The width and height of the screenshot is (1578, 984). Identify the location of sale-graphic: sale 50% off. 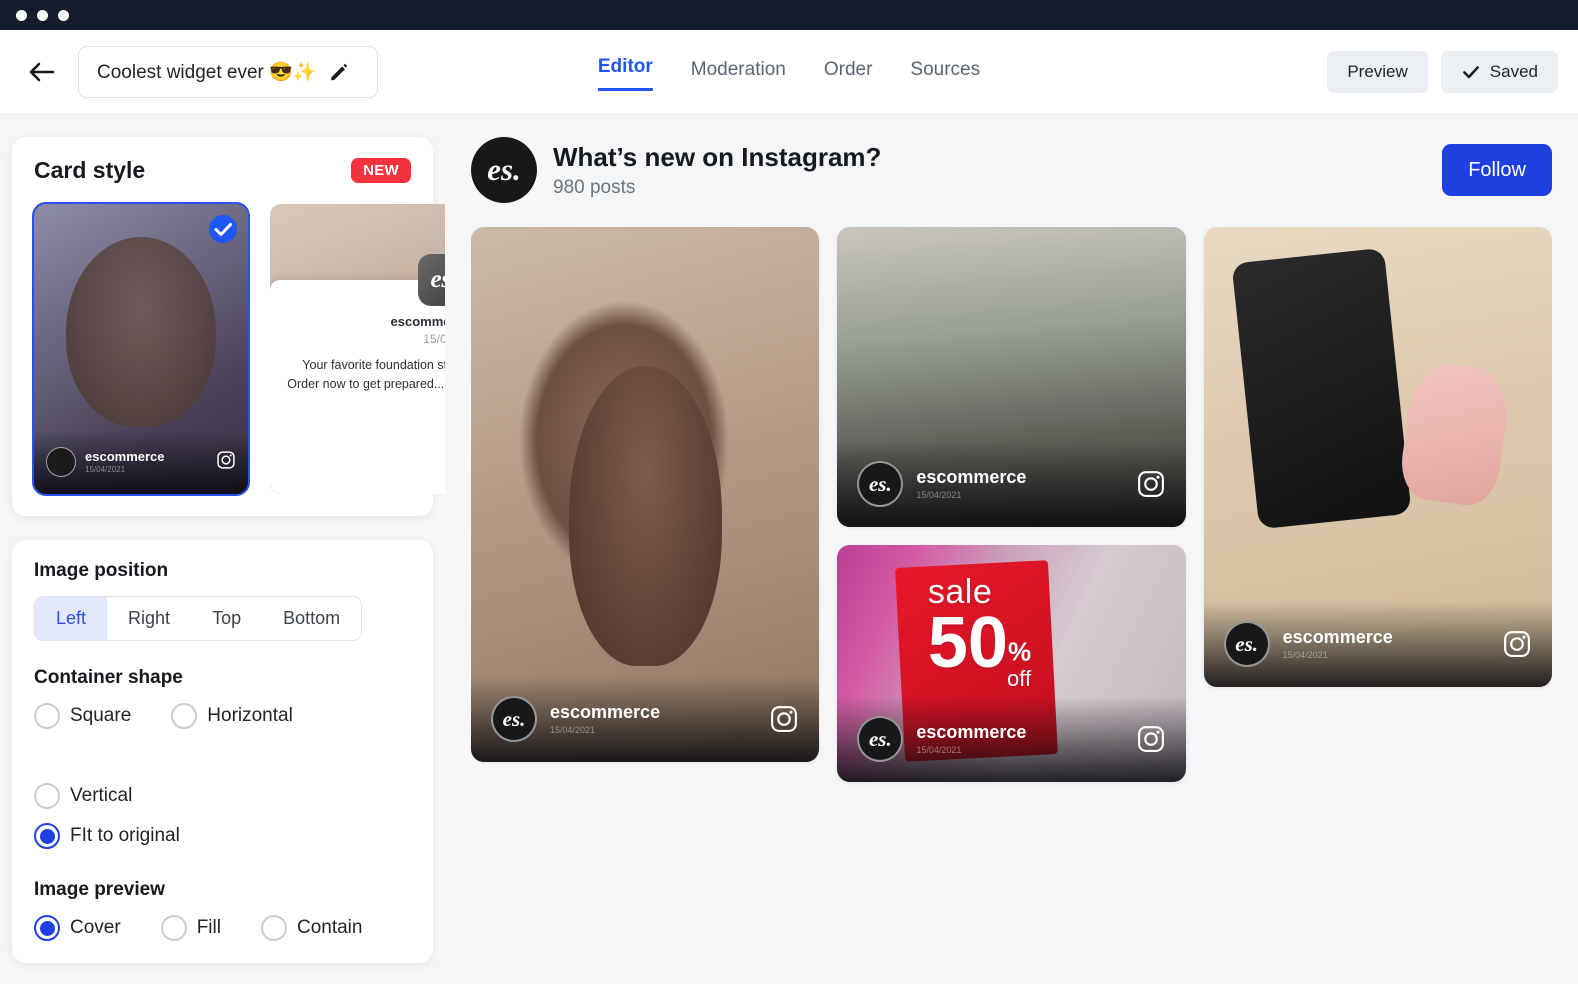
(979, 632).